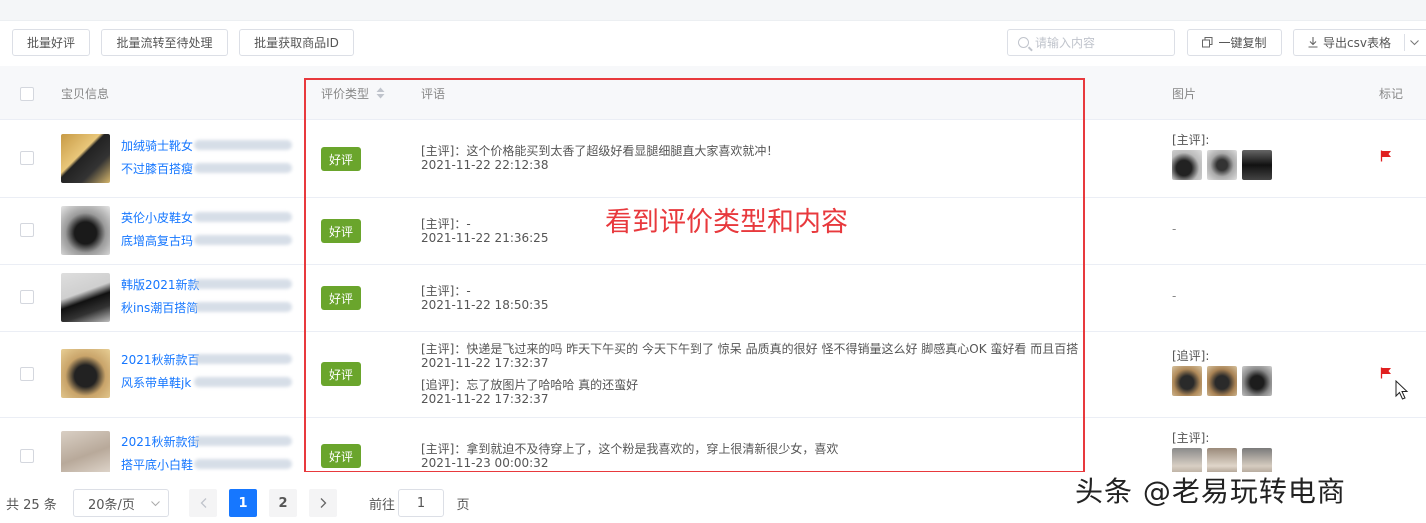 The height and width of the screenshot is (523, 1426). I want to click on product-title: 搭平底小白鞋, so click(157, 464).